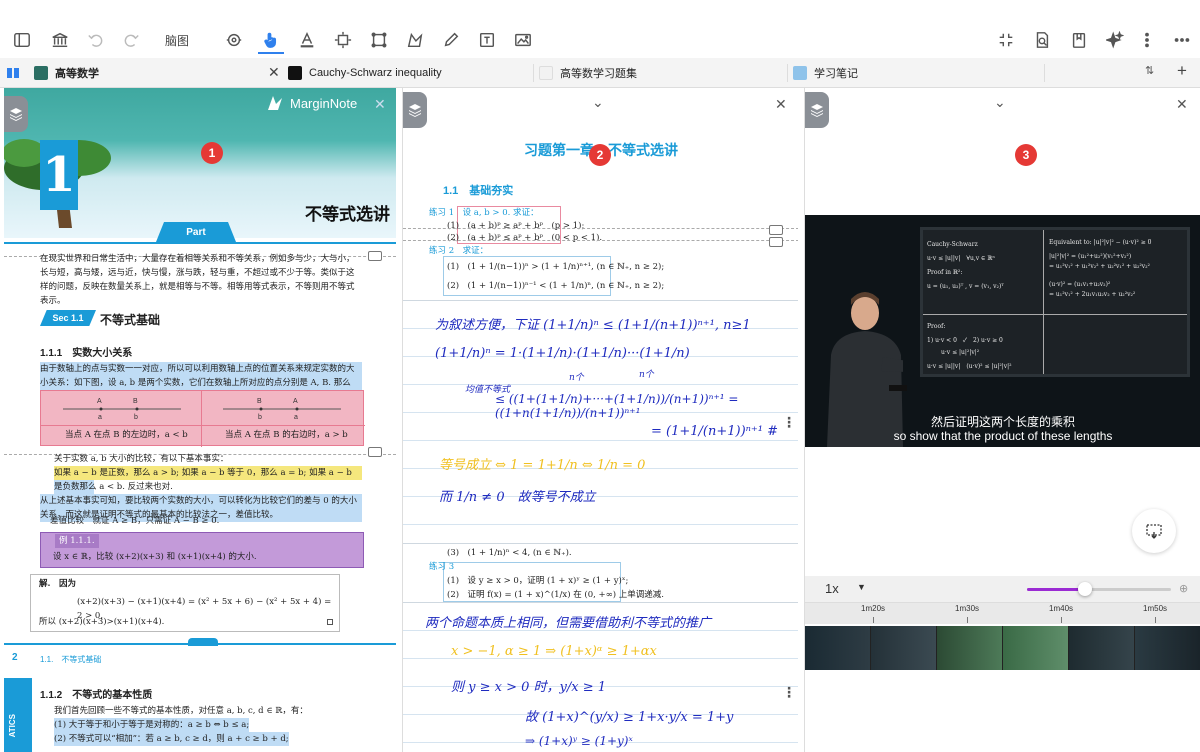  Describe the element at coordinates (15, 657) in the screenshot. I see `page-number: 2` at that location.